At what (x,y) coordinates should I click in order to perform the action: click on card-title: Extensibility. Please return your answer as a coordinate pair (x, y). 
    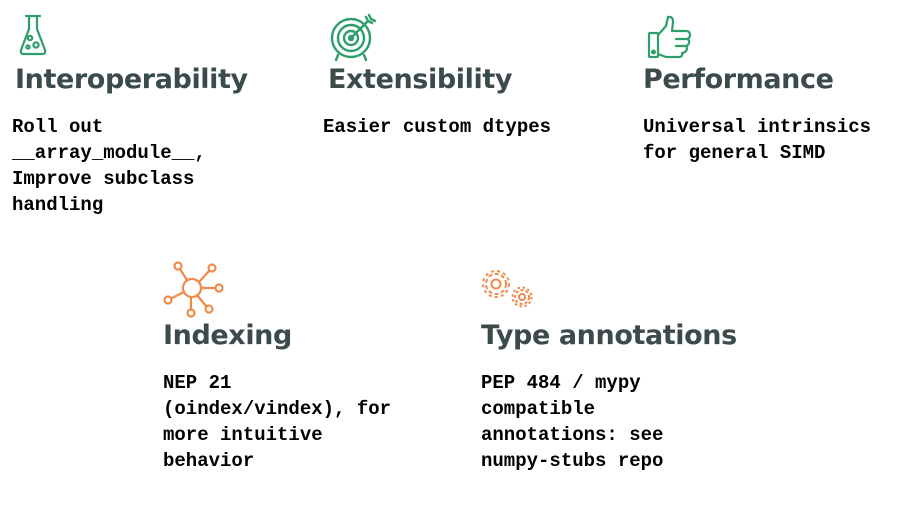
    Looking at the image, I should click on (420, 79).